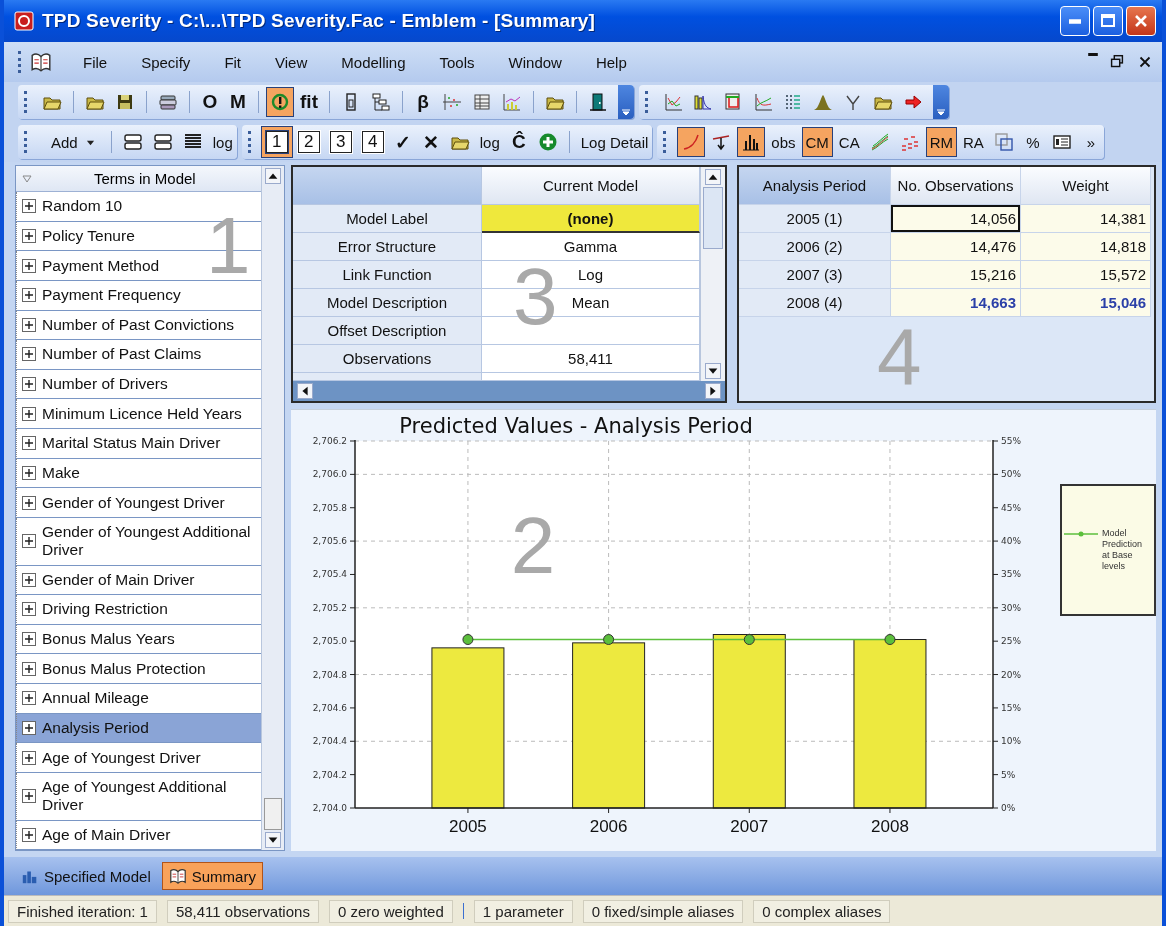 The image size is (1166, 926). I want to click on minimize-button, so click(1075, 21).